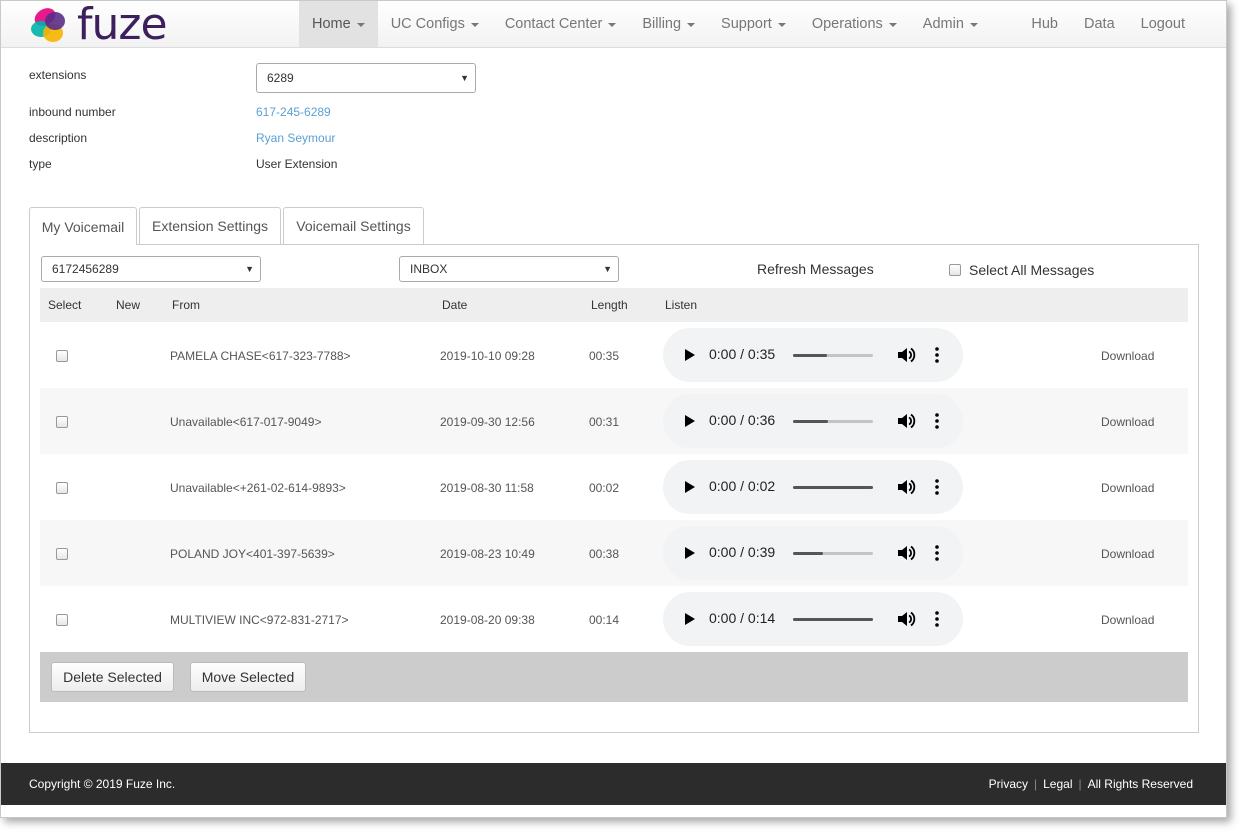 This screenshot has height=840, width=1249. What do you see at coordinates (1044, 24) in the screenshot?
I see `nav-hub: Hub` at bounding box center [1044, 24].